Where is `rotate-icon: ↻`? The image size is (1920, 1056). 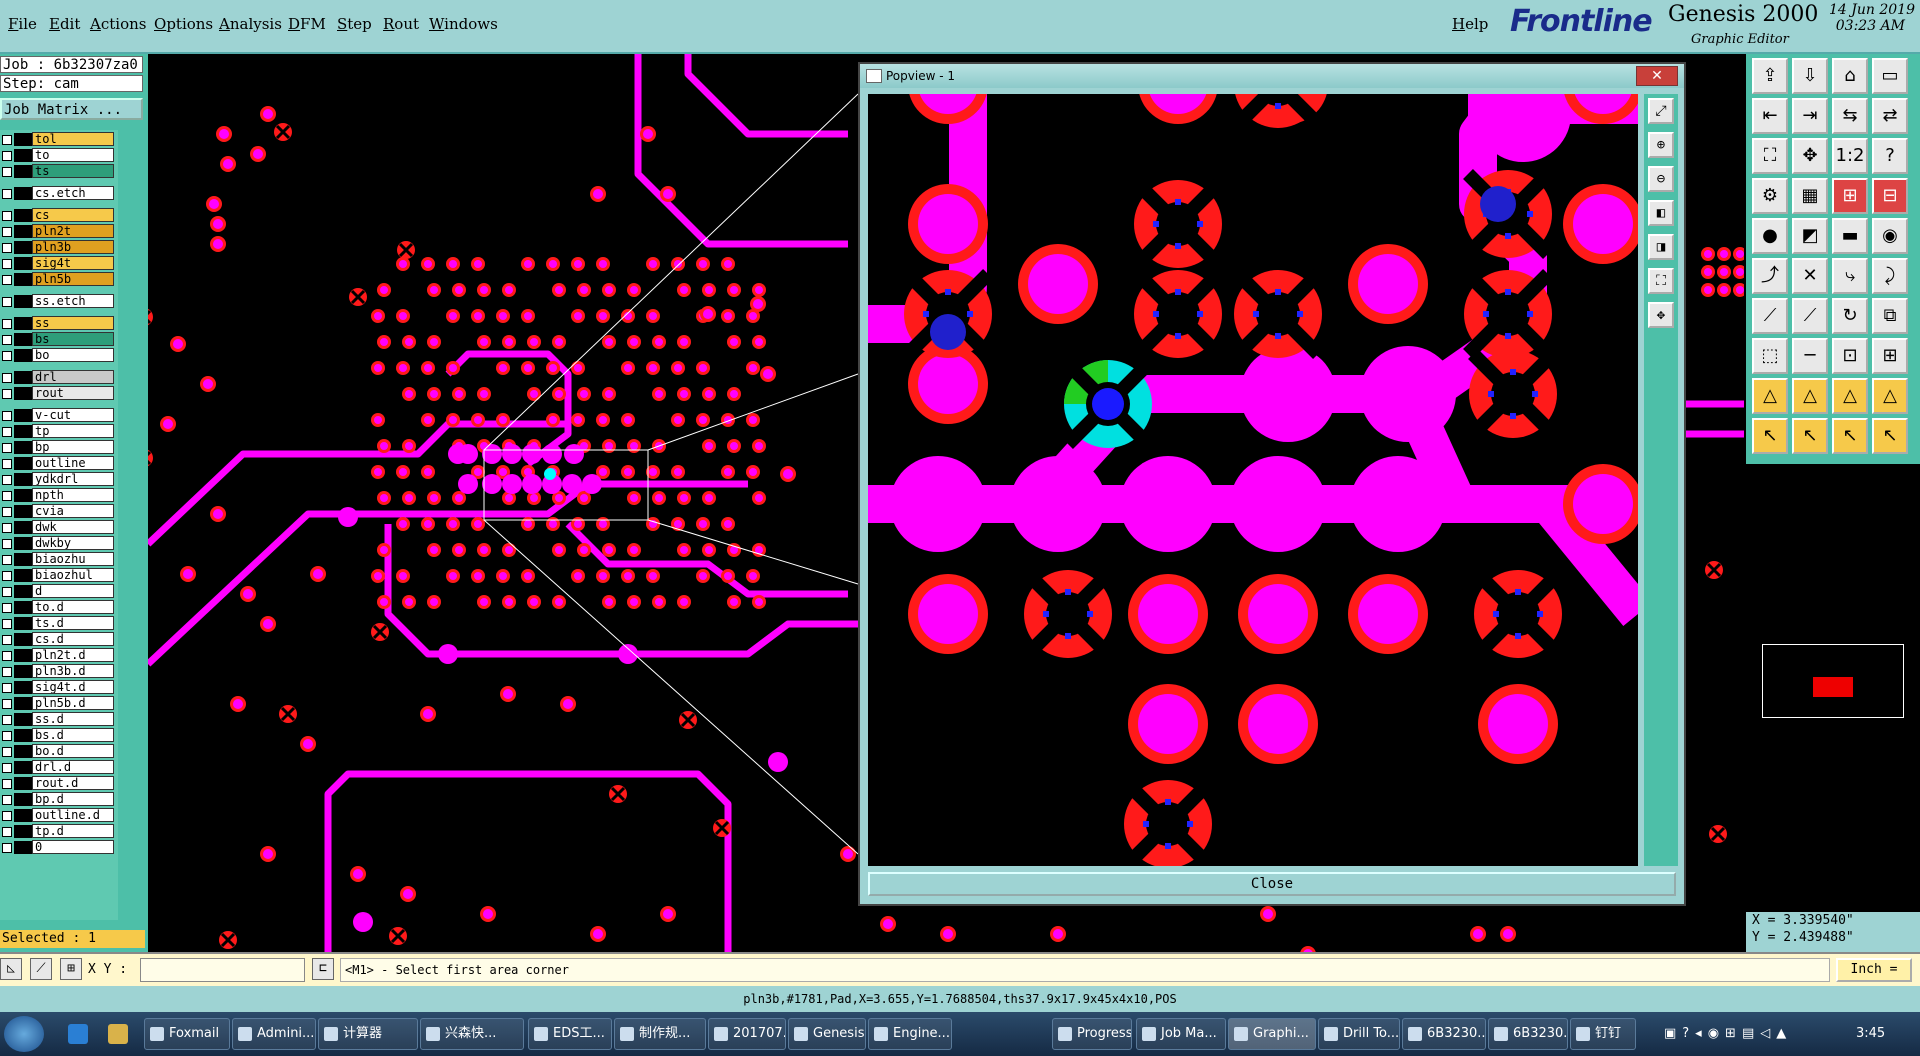 rotate-icon: ↻ is located at coordinates (1850, 316).